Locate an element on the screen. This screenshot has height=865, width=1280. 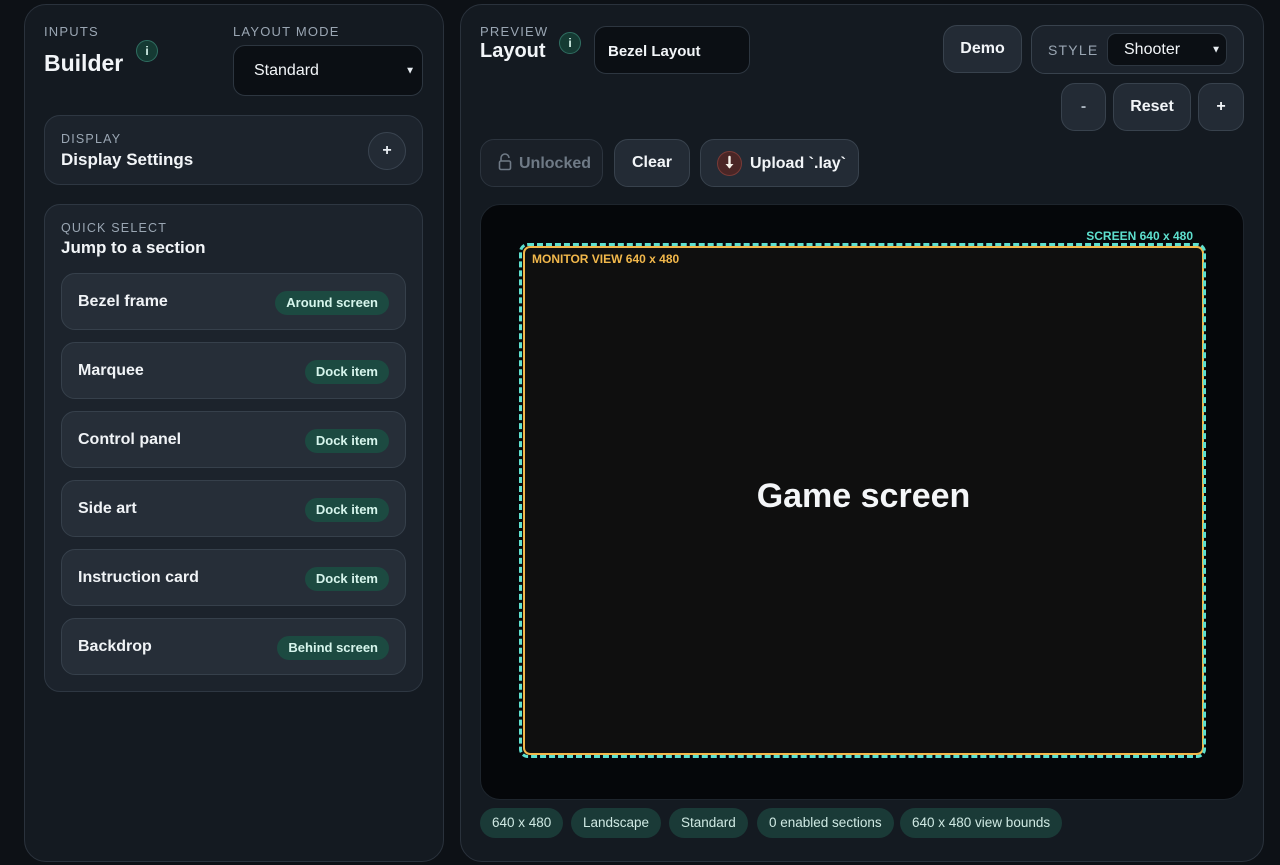
style-control: STYLE Shooter ▼ is located at coordinates (1137, 49).